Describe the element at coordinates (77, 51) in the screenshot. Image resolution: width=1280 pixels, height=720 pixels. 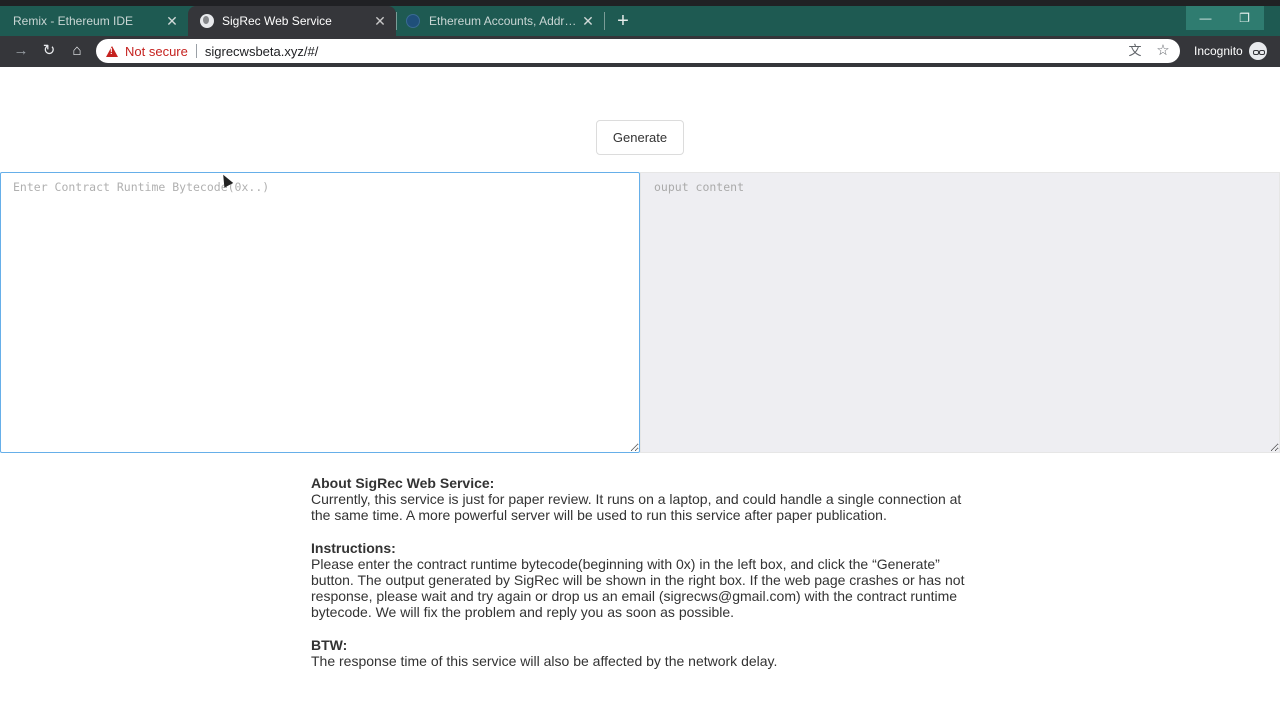
I see `home-icon: ⌂` at that location.